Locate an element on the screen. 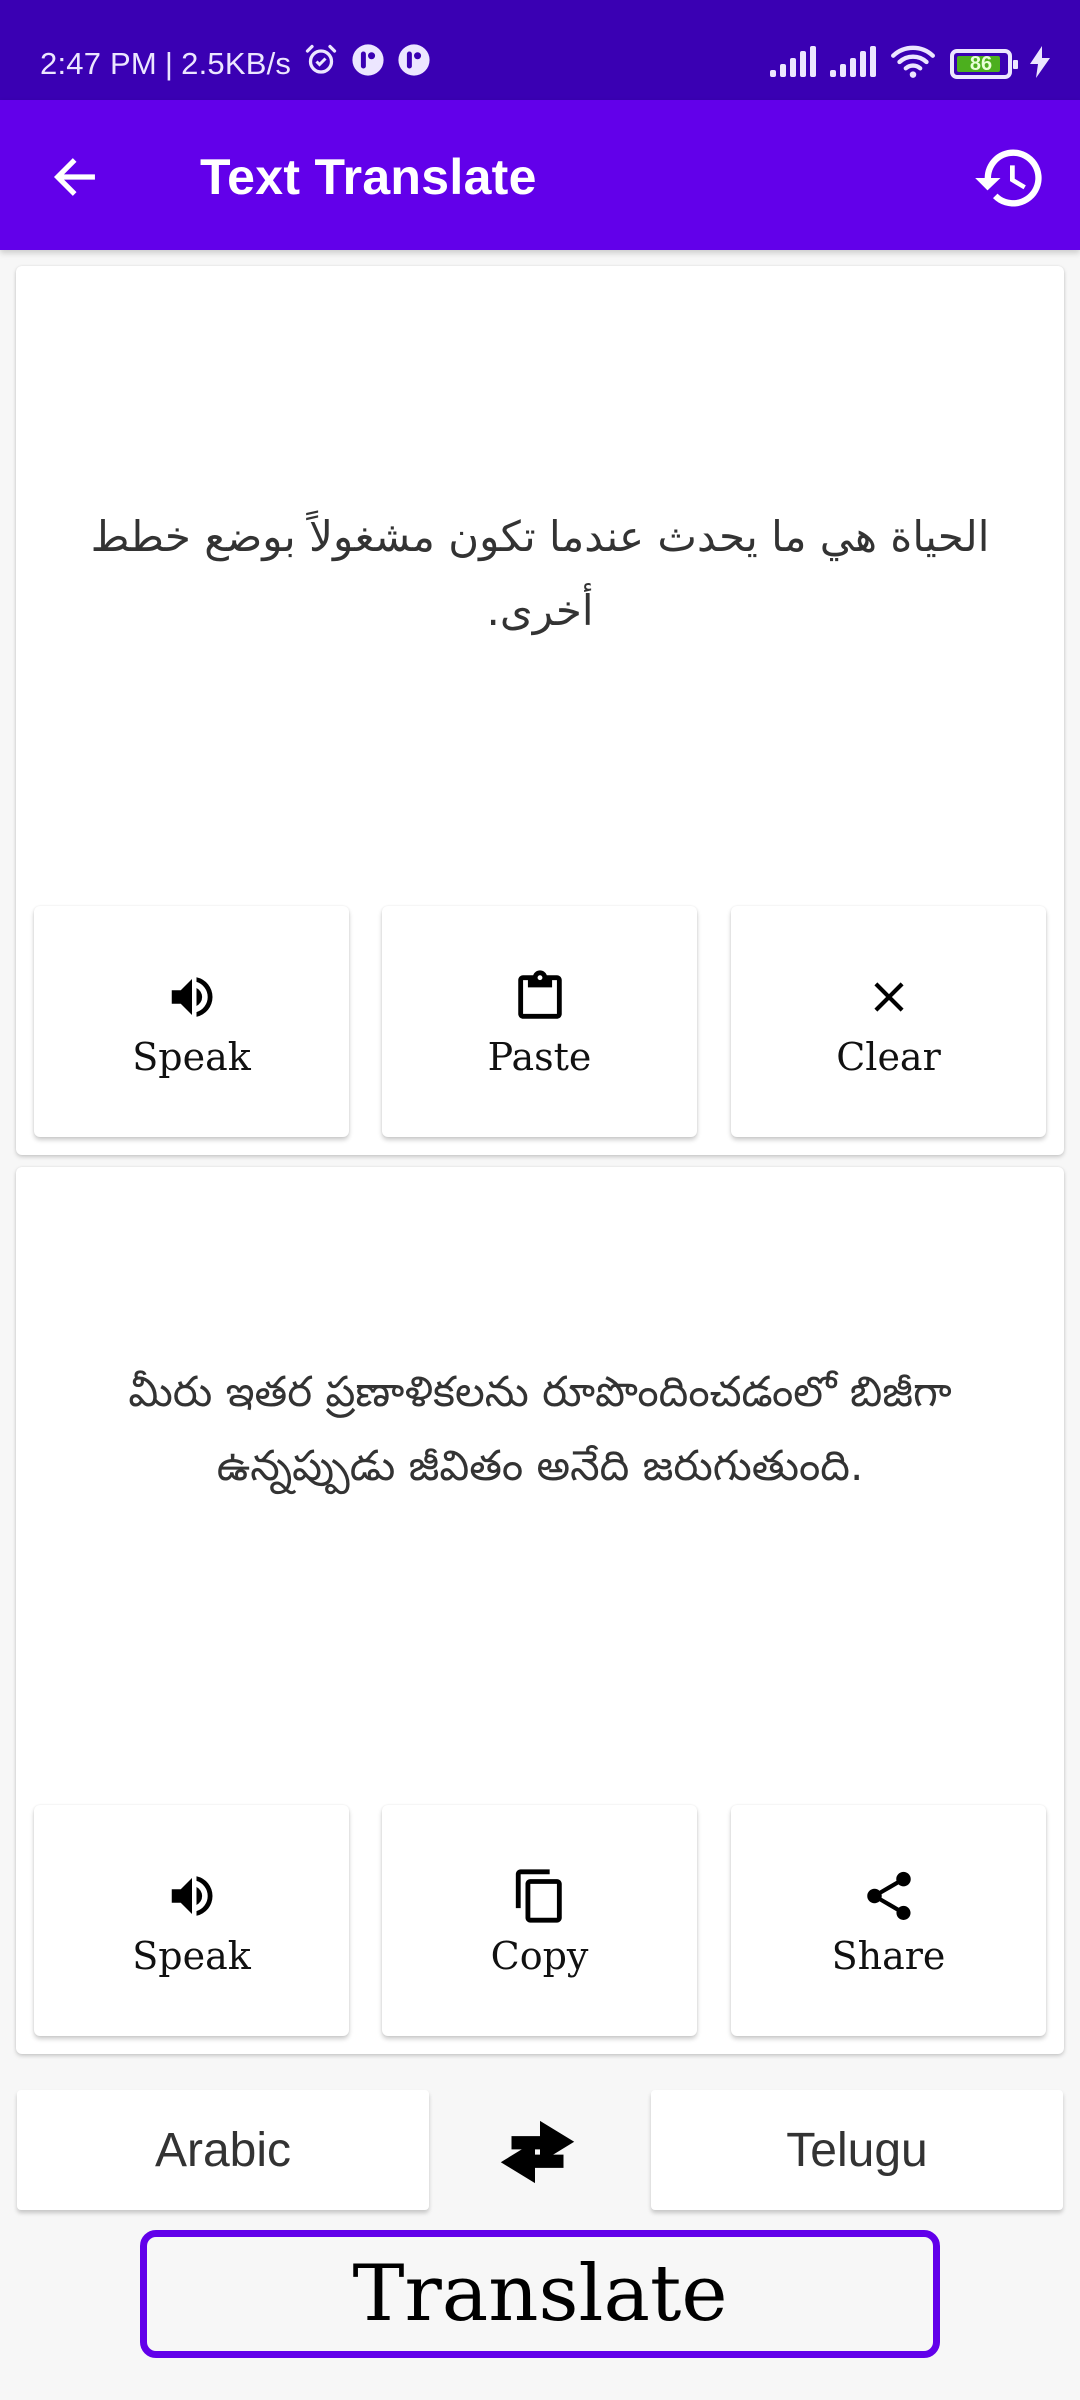 This screenshot has height=2400, width=1080. speak-translation-button: Speak is located at coordinates (191, 1920).